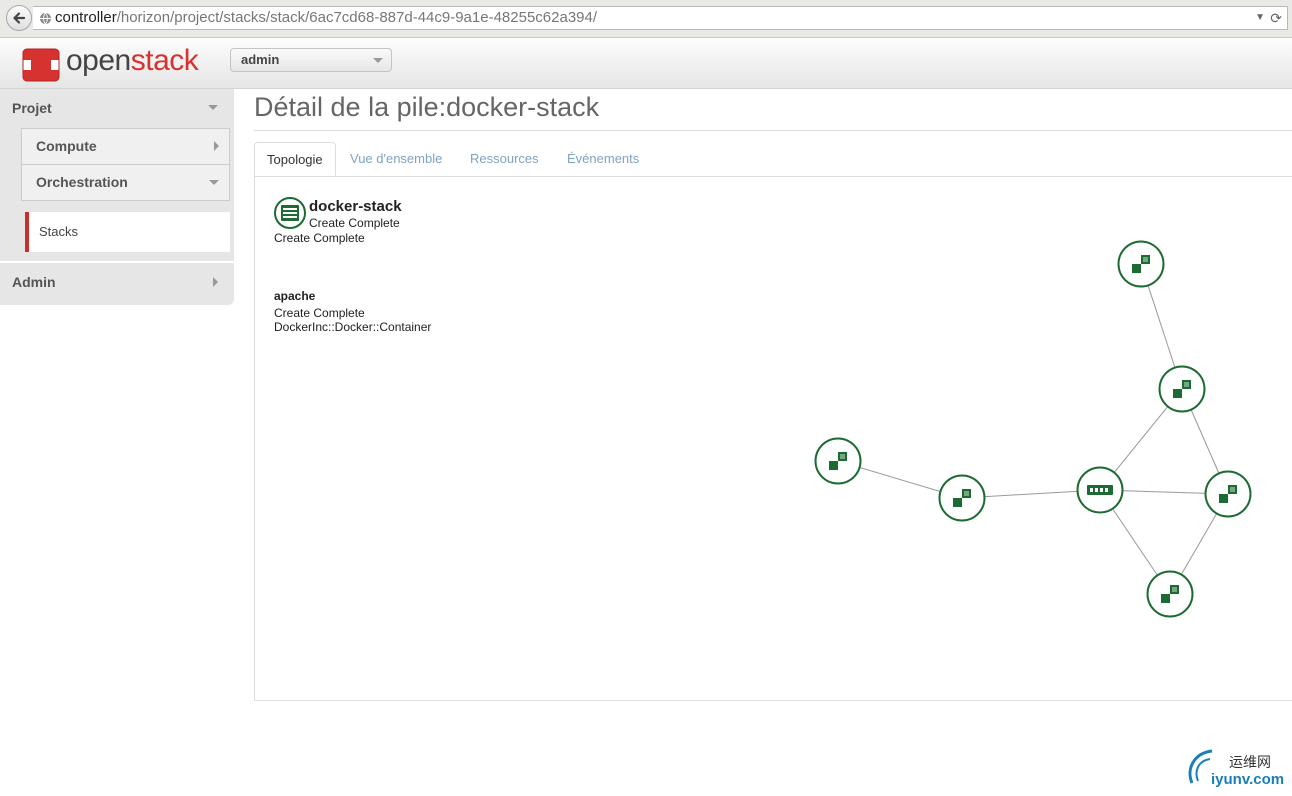 Image resolution: width=1292 pixels, height=796 pixels. What do you see at coordinates (1200, 766) in the screenshot?
I see `watermark-logo-icon` at bounding box center [1200, 766].